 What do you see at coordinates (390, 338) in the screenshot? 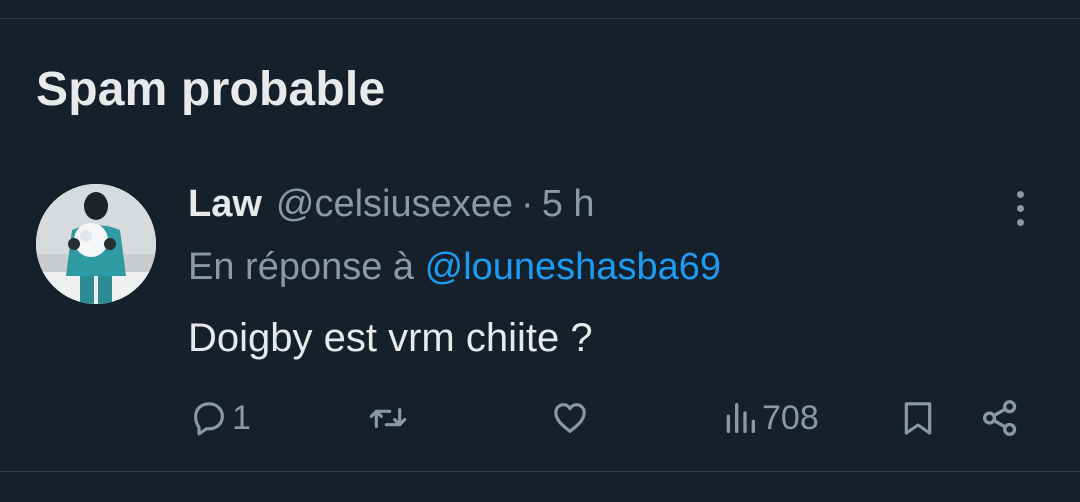
I see `tweet-text: Doigby est vrm chiite ?` at bounding box center [390, 338].